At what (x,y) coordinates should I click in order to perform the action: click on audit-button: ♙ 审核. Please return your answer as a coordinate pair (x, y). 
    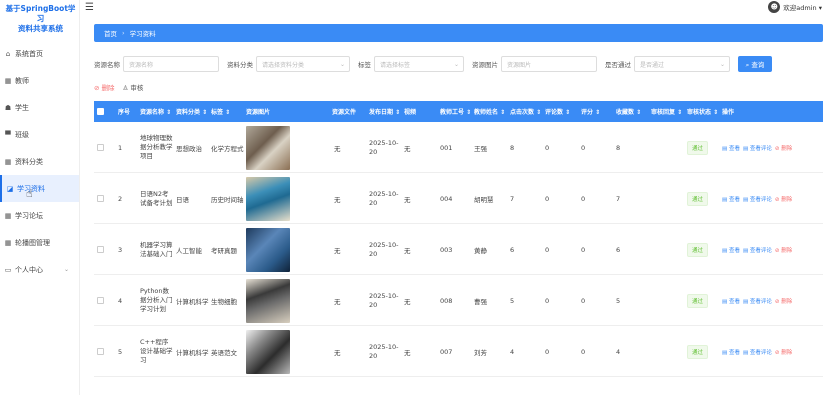
    Looking at the image, I should click on (133, 87).